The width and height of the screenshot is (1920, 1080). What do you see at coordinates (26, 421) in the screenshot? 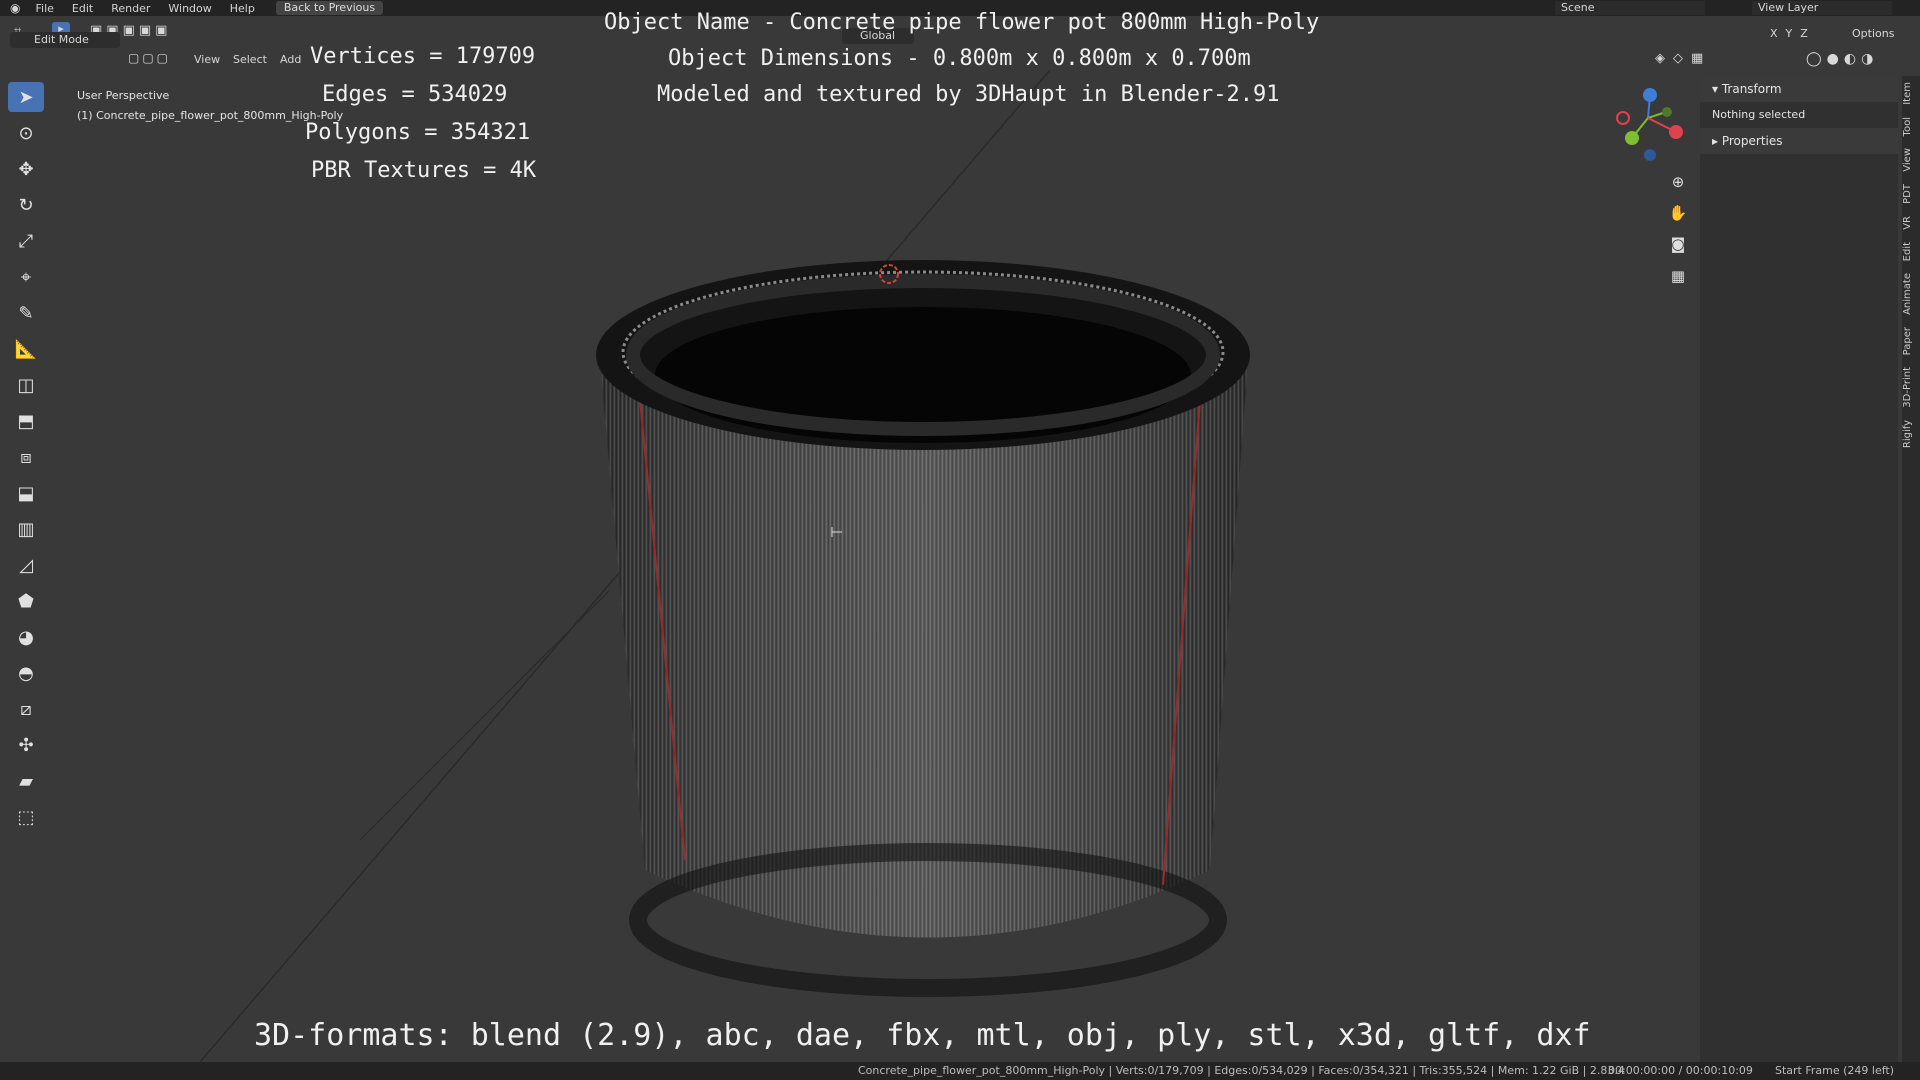
I see `extrude-tool-icon: ⬒` at bounding box center [26, 421].